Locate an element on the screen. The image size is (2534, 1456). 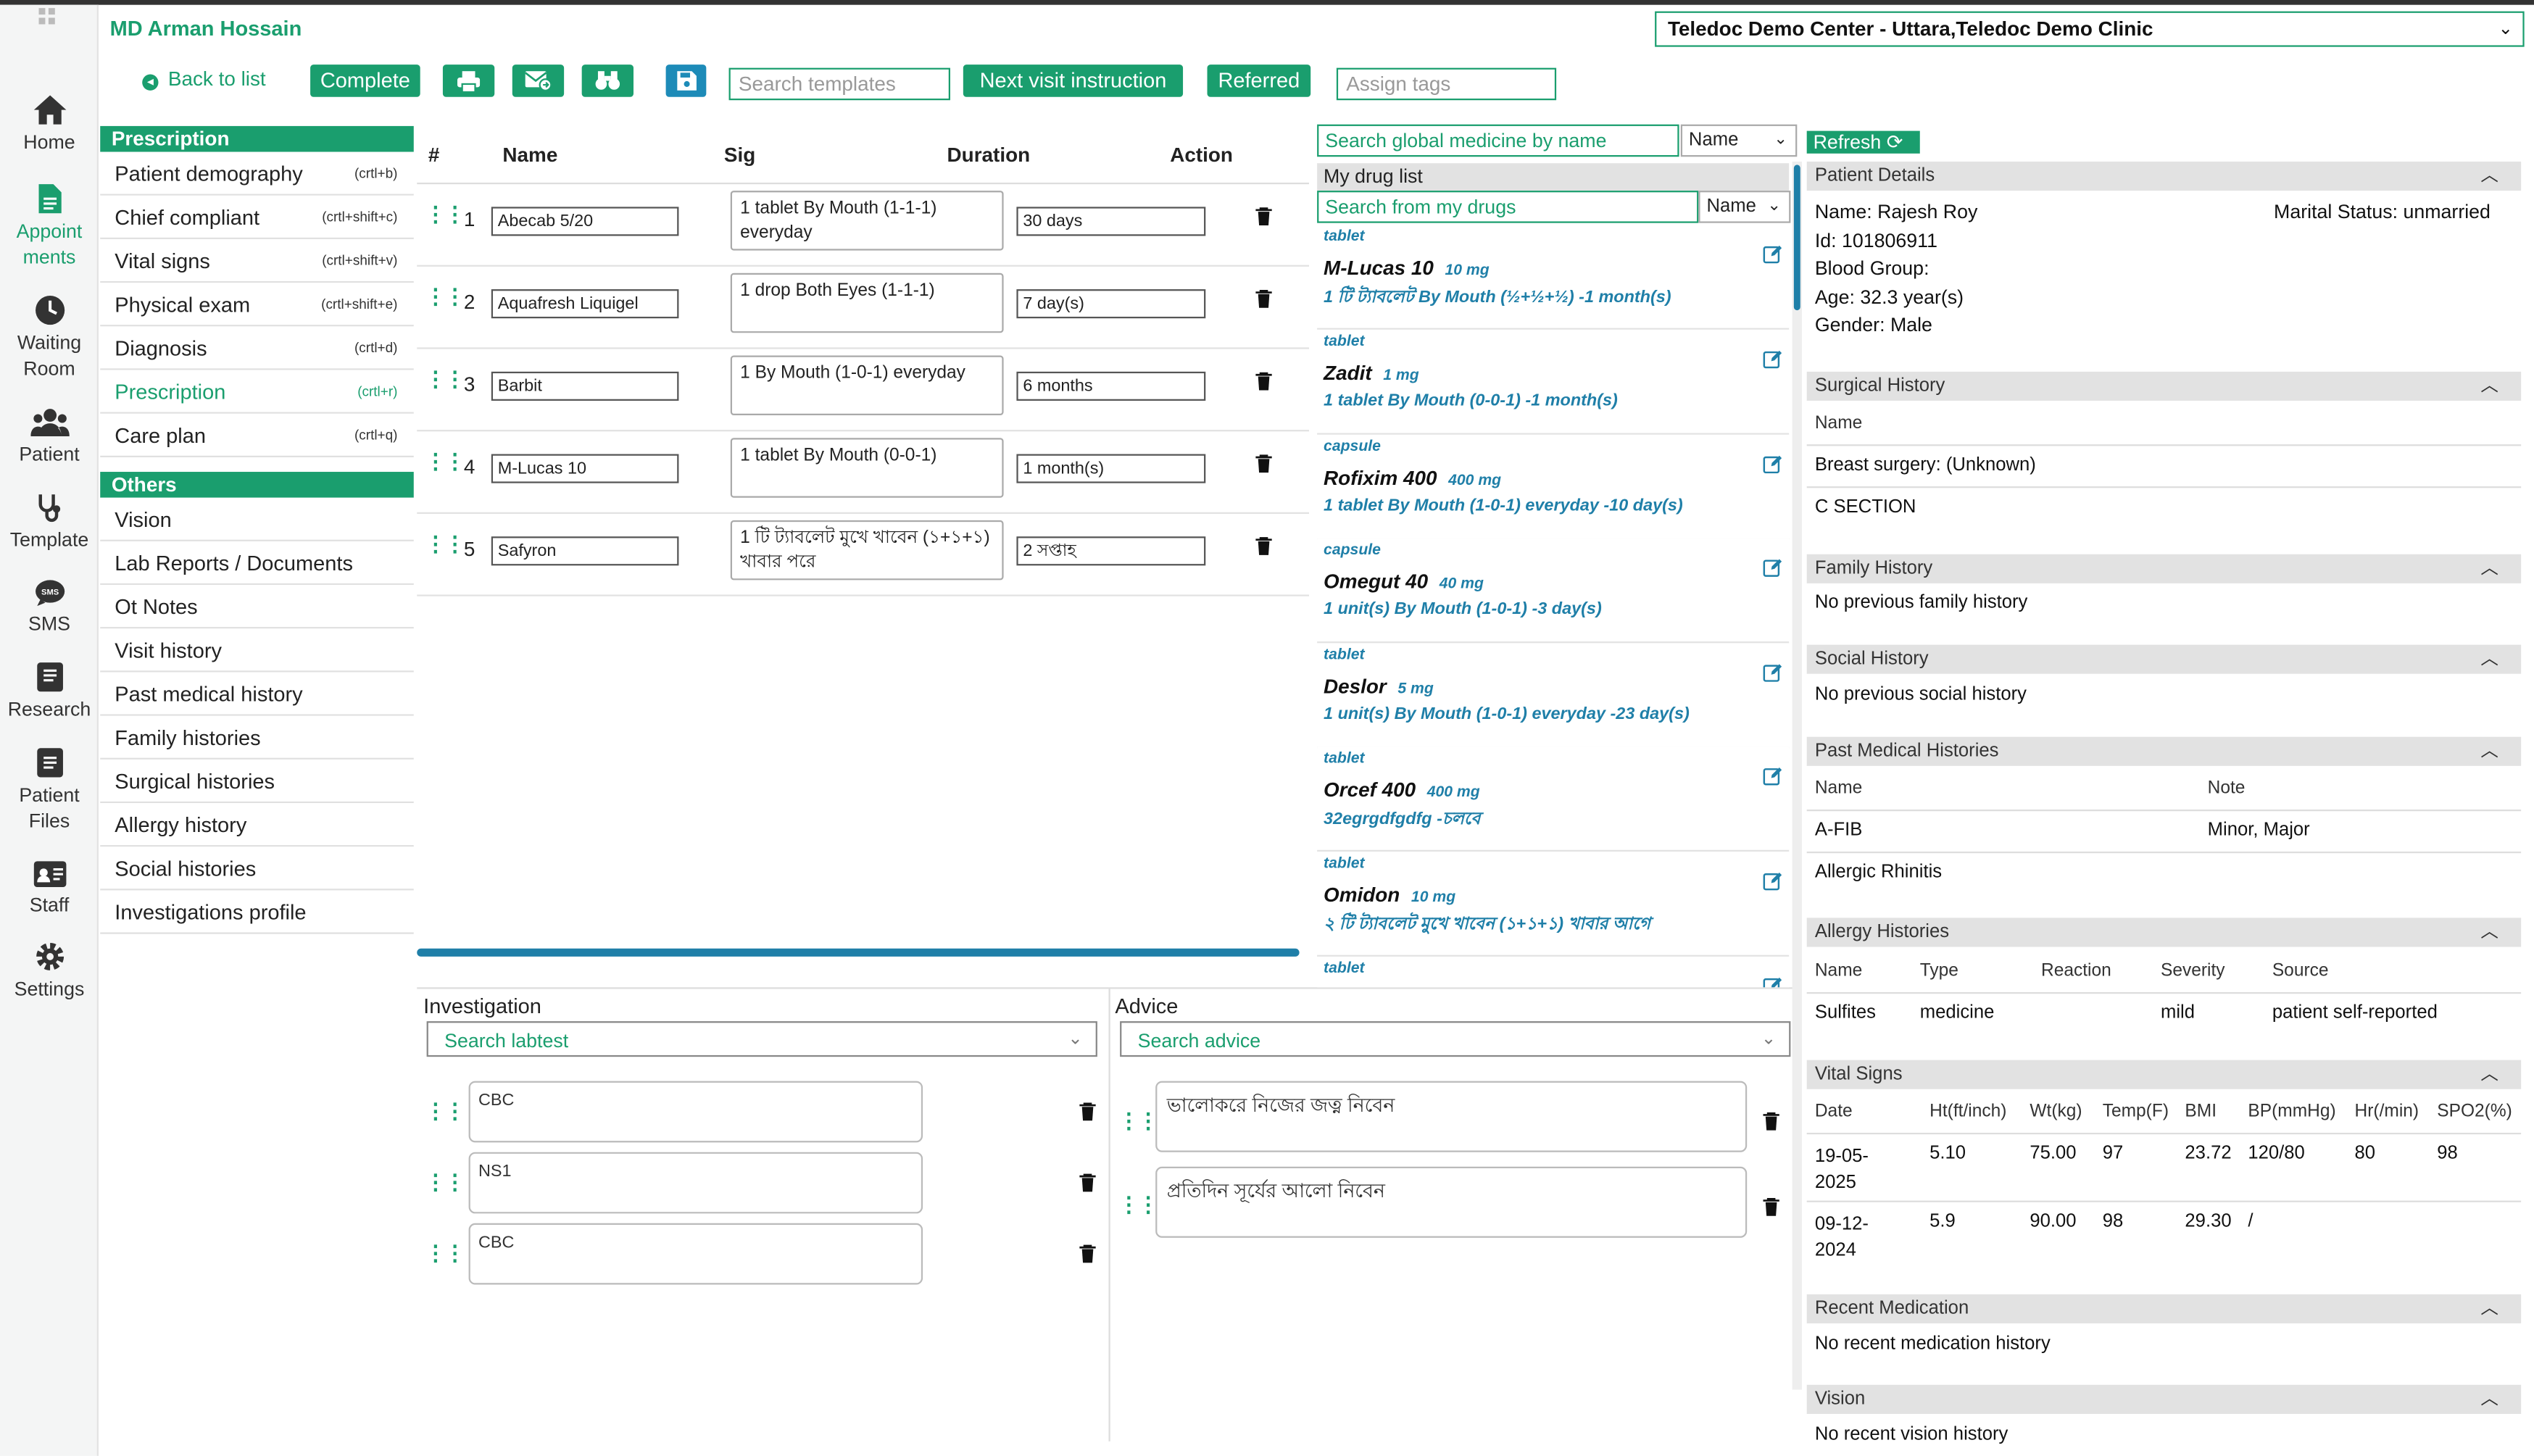
menu-item-surgical-histories: Surgical histories is located at coordinates (257, 781).